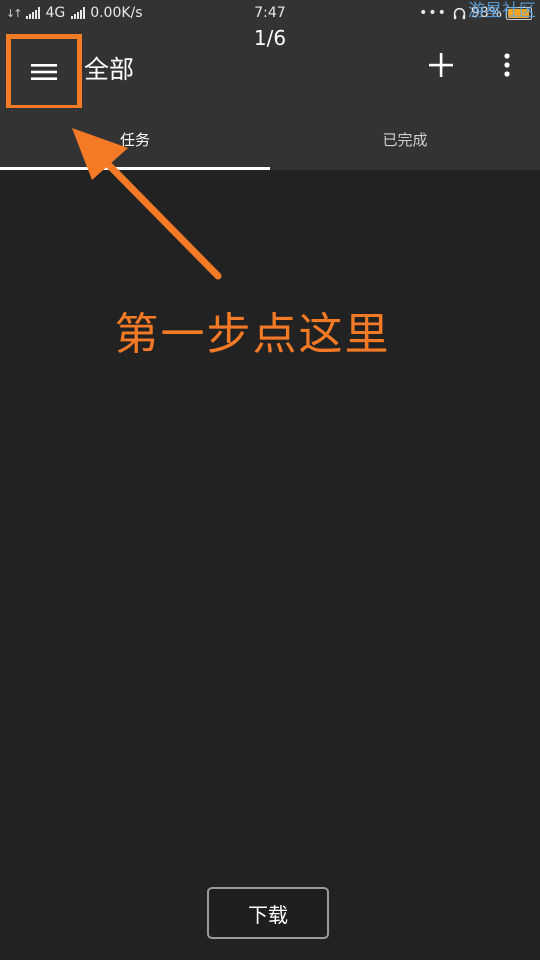 This screenshot has height=960, width=540. I want to click on tab-completed-label: 已完成, so click(405, 139).